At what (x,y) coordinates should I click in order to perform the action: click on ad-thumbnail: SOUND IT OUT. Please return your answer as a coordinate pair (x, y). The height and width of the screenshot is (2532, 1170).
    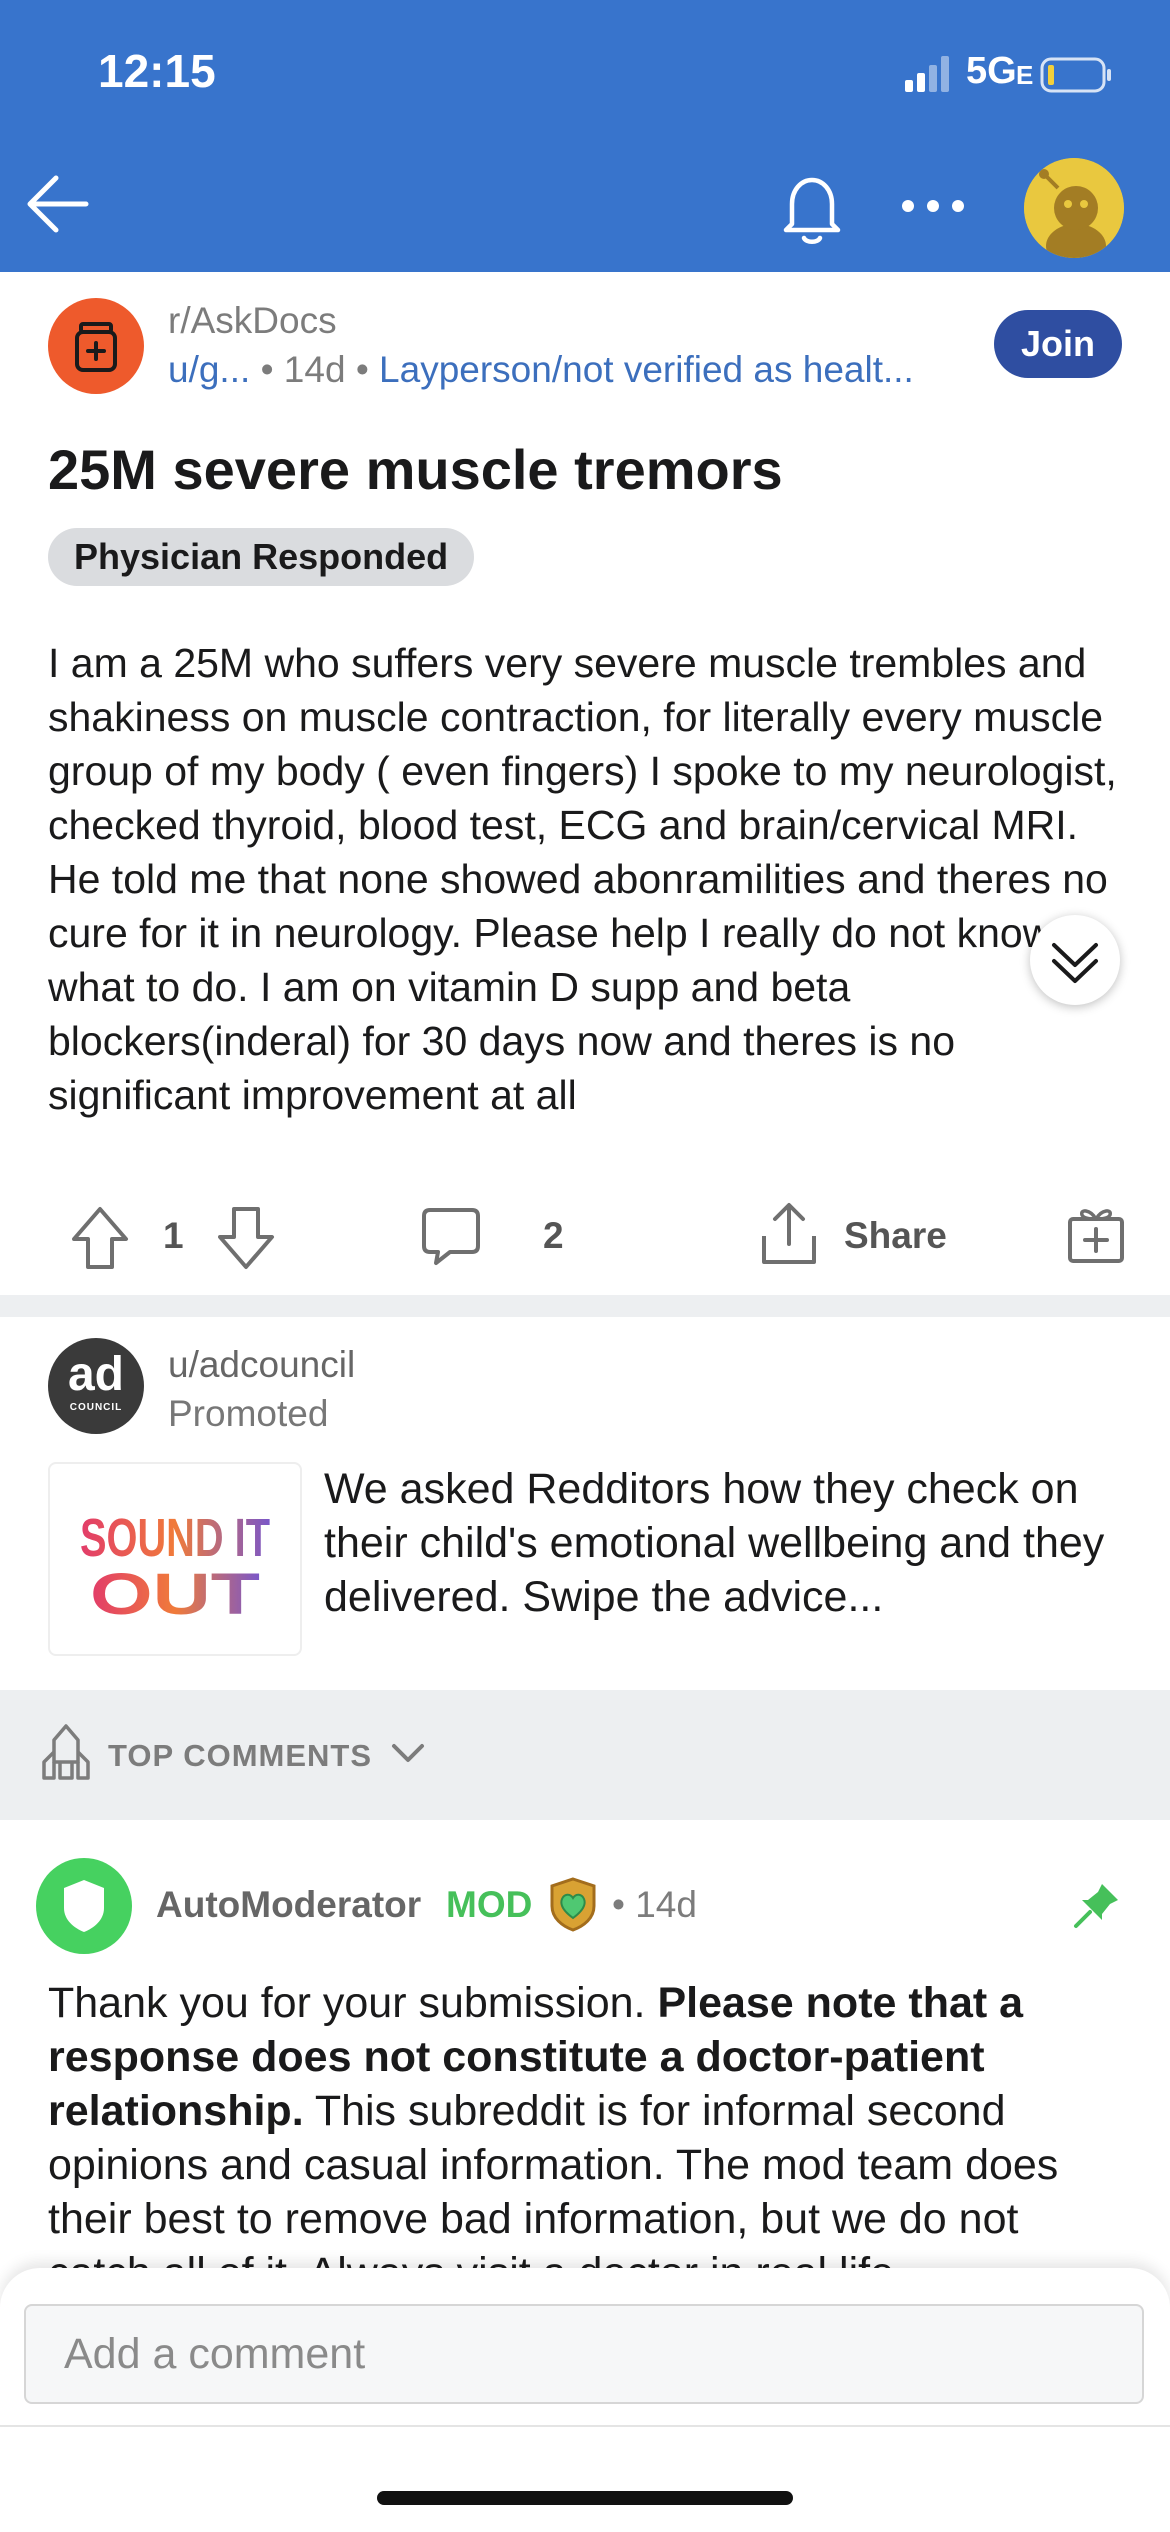
    Looking at the image, I should click on (175, 1559).